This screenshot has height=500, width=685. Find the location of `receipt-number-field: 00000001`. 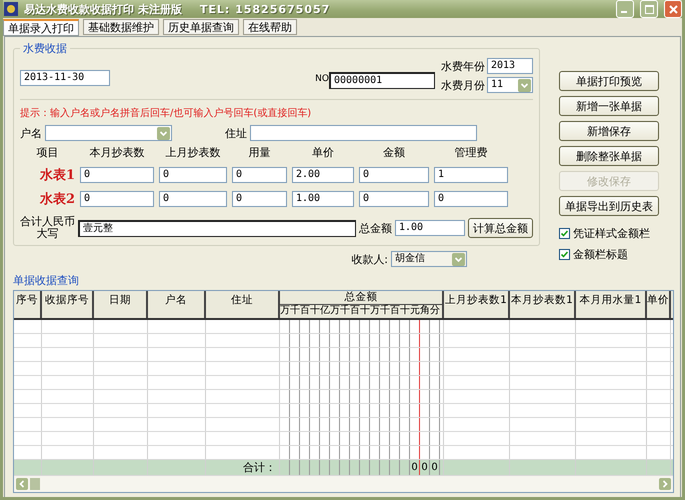

receipt-number-field: 00000001 is located at coordinates (382, 80).